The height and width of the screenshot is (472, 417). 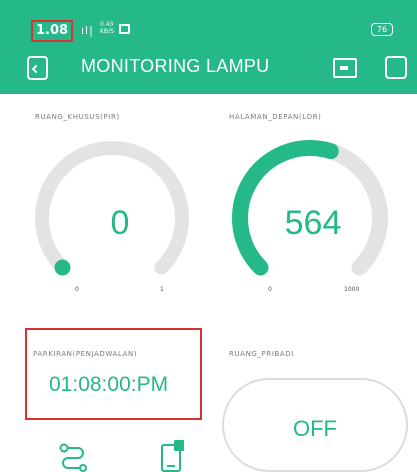 I want to click on app-toolbar: MONITORING LAMPU, so click(x=208, y=70).